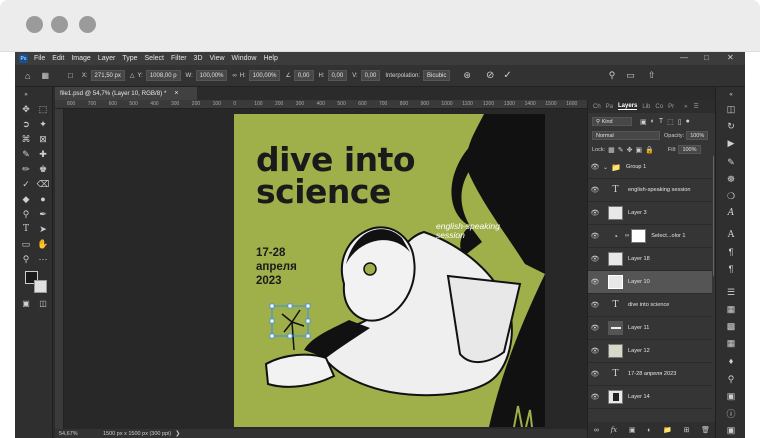 The image size is (760, 438). Describe the element at coordinates (661, 121) in the screenshot. I see `filter-type-icon: T` at that location.